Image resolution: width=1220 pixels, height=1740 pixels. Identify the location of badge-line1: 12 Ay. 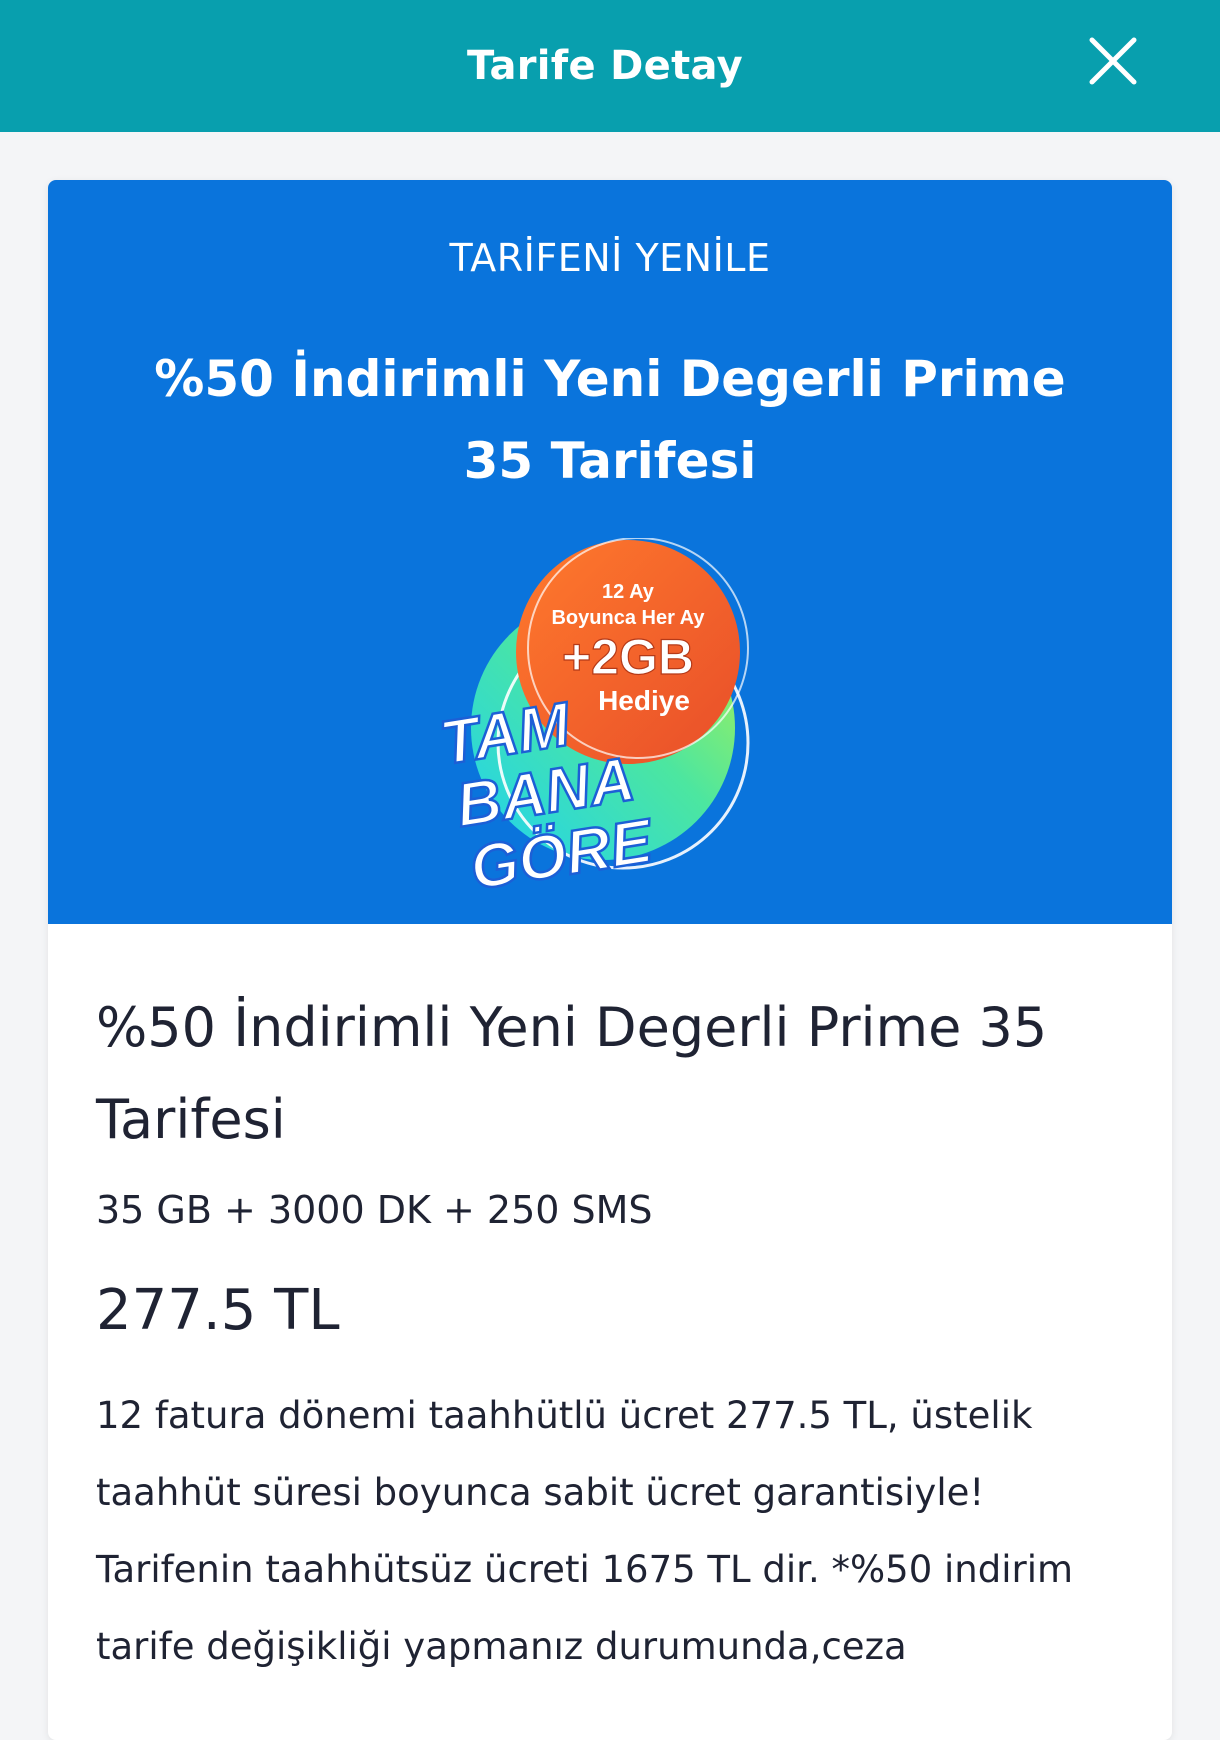
(628, 592).